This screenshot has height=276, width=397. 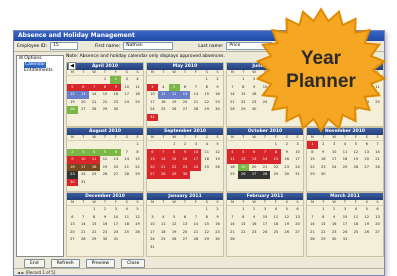 I want to click on day-cell: 5, so click(x=137, y=210).